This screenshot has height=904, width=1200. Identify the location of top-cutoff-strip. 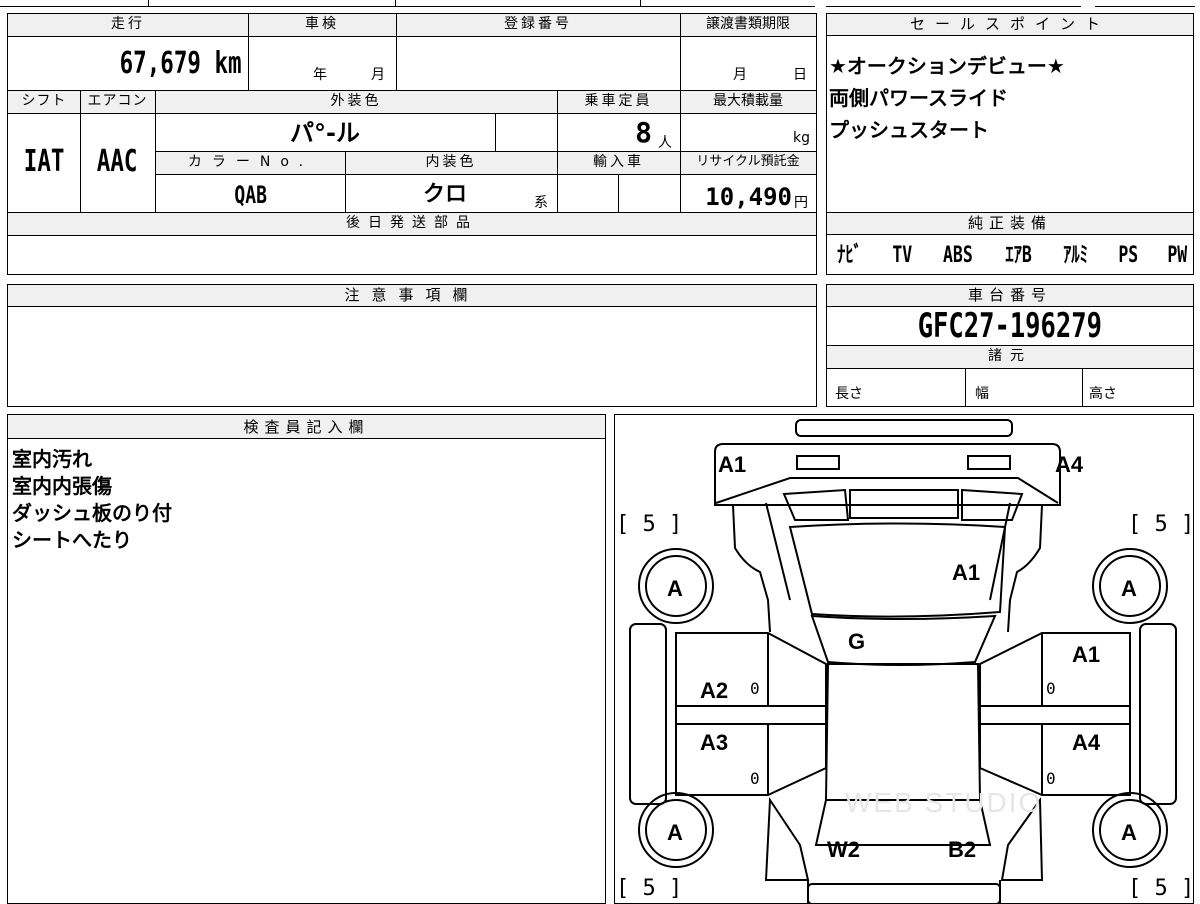
(600, 4).